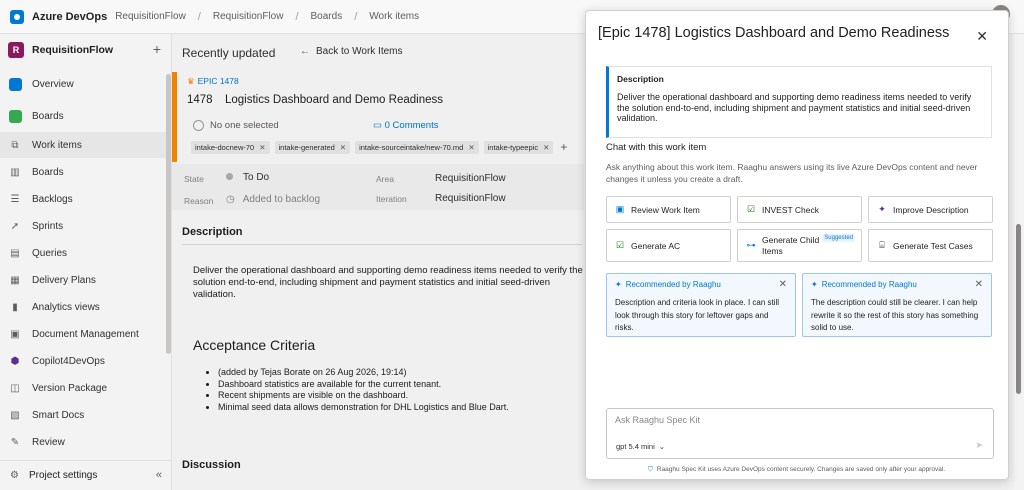  What do you see at coordinates (83, 84) in the screenshot?
I see `sidebar-item-overview: Overview` at bounding box center [83, 84].